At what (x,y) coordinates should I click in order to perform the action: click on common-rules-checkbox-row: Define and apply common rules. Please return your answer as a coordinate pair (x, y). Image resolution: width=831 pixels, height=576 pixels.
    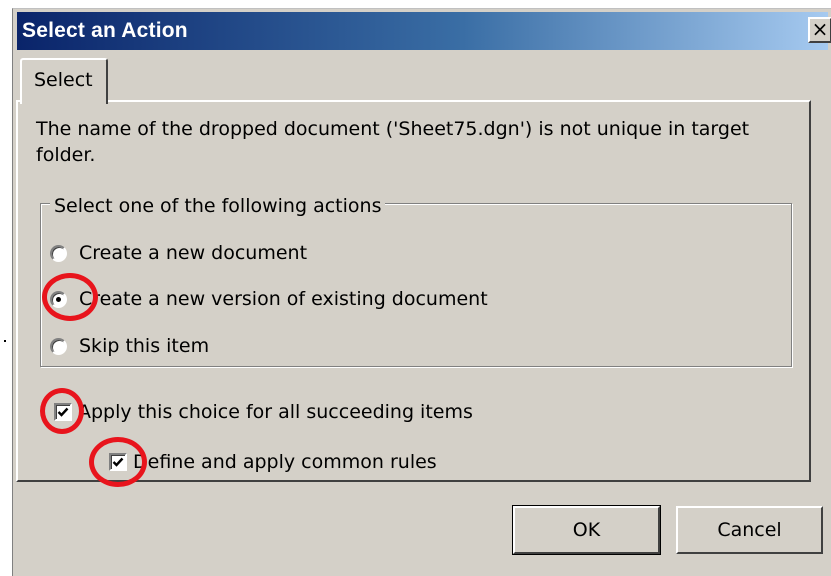
    Looking at the image, I should click on (273, 462).